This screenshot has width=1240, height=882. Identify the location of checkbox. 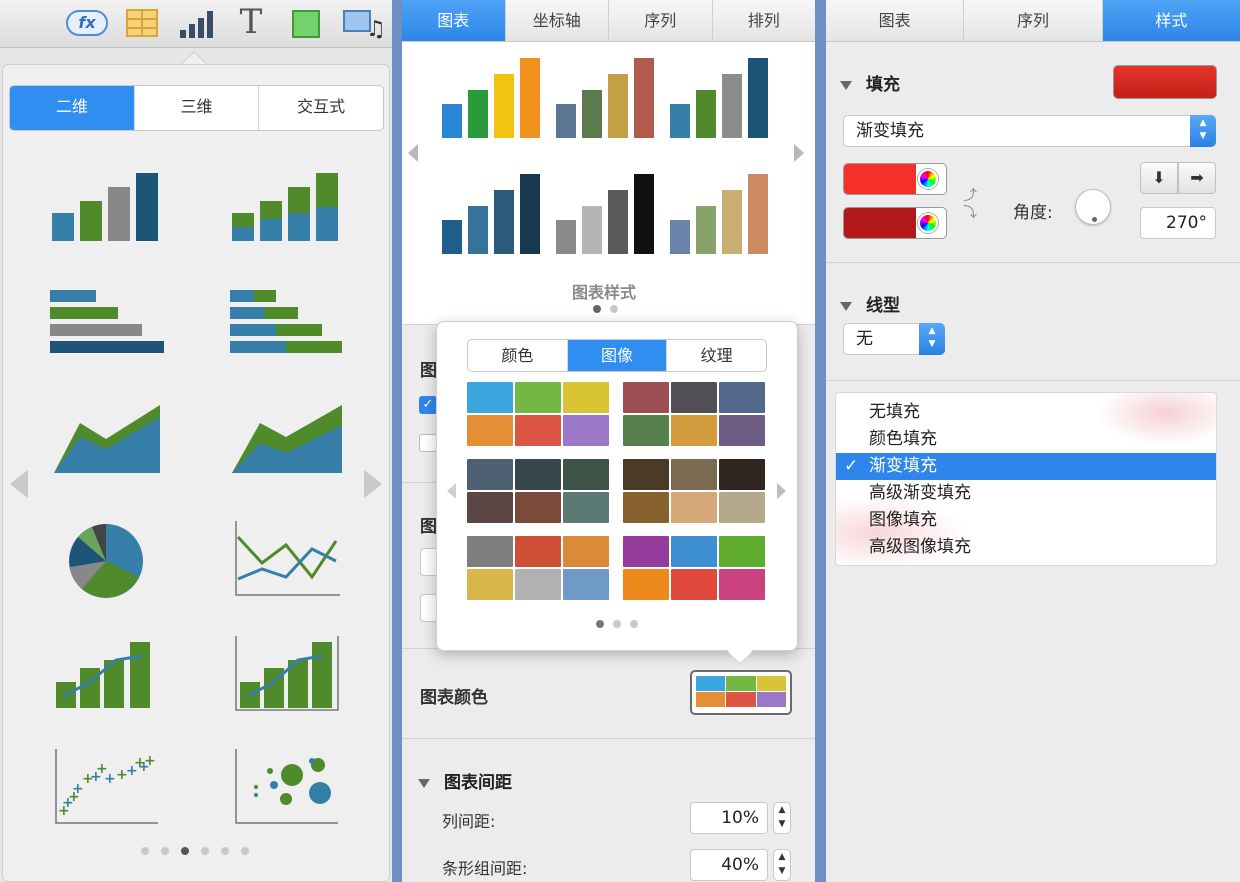
(428, 443).